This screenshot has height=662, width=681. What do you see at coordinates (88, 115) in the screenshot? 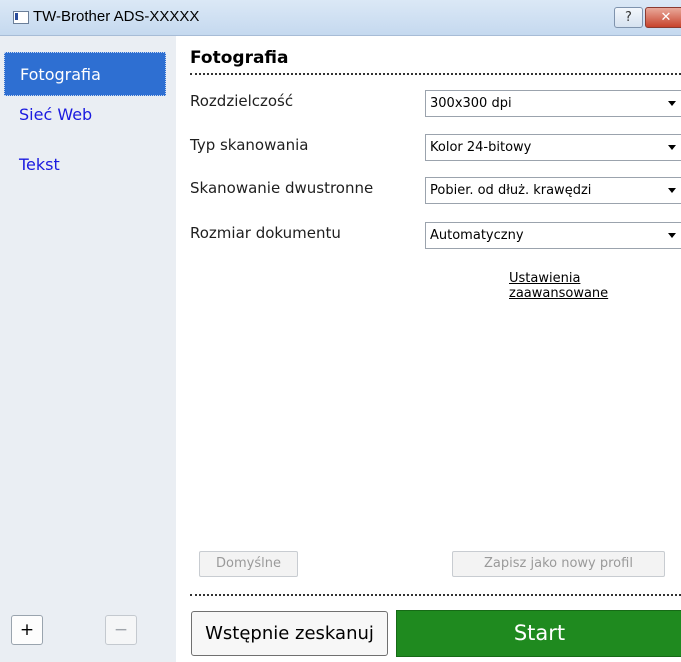
I see `sidebar-item-siec-web: Sieć Web` at bounding box center [88, 115].